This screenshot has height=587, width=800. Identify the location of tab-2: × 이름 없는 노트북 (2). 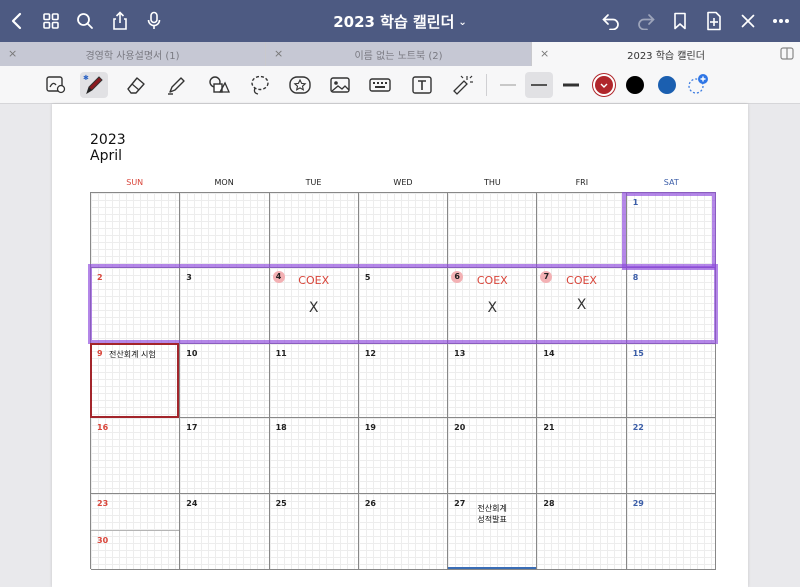
(399, 54).